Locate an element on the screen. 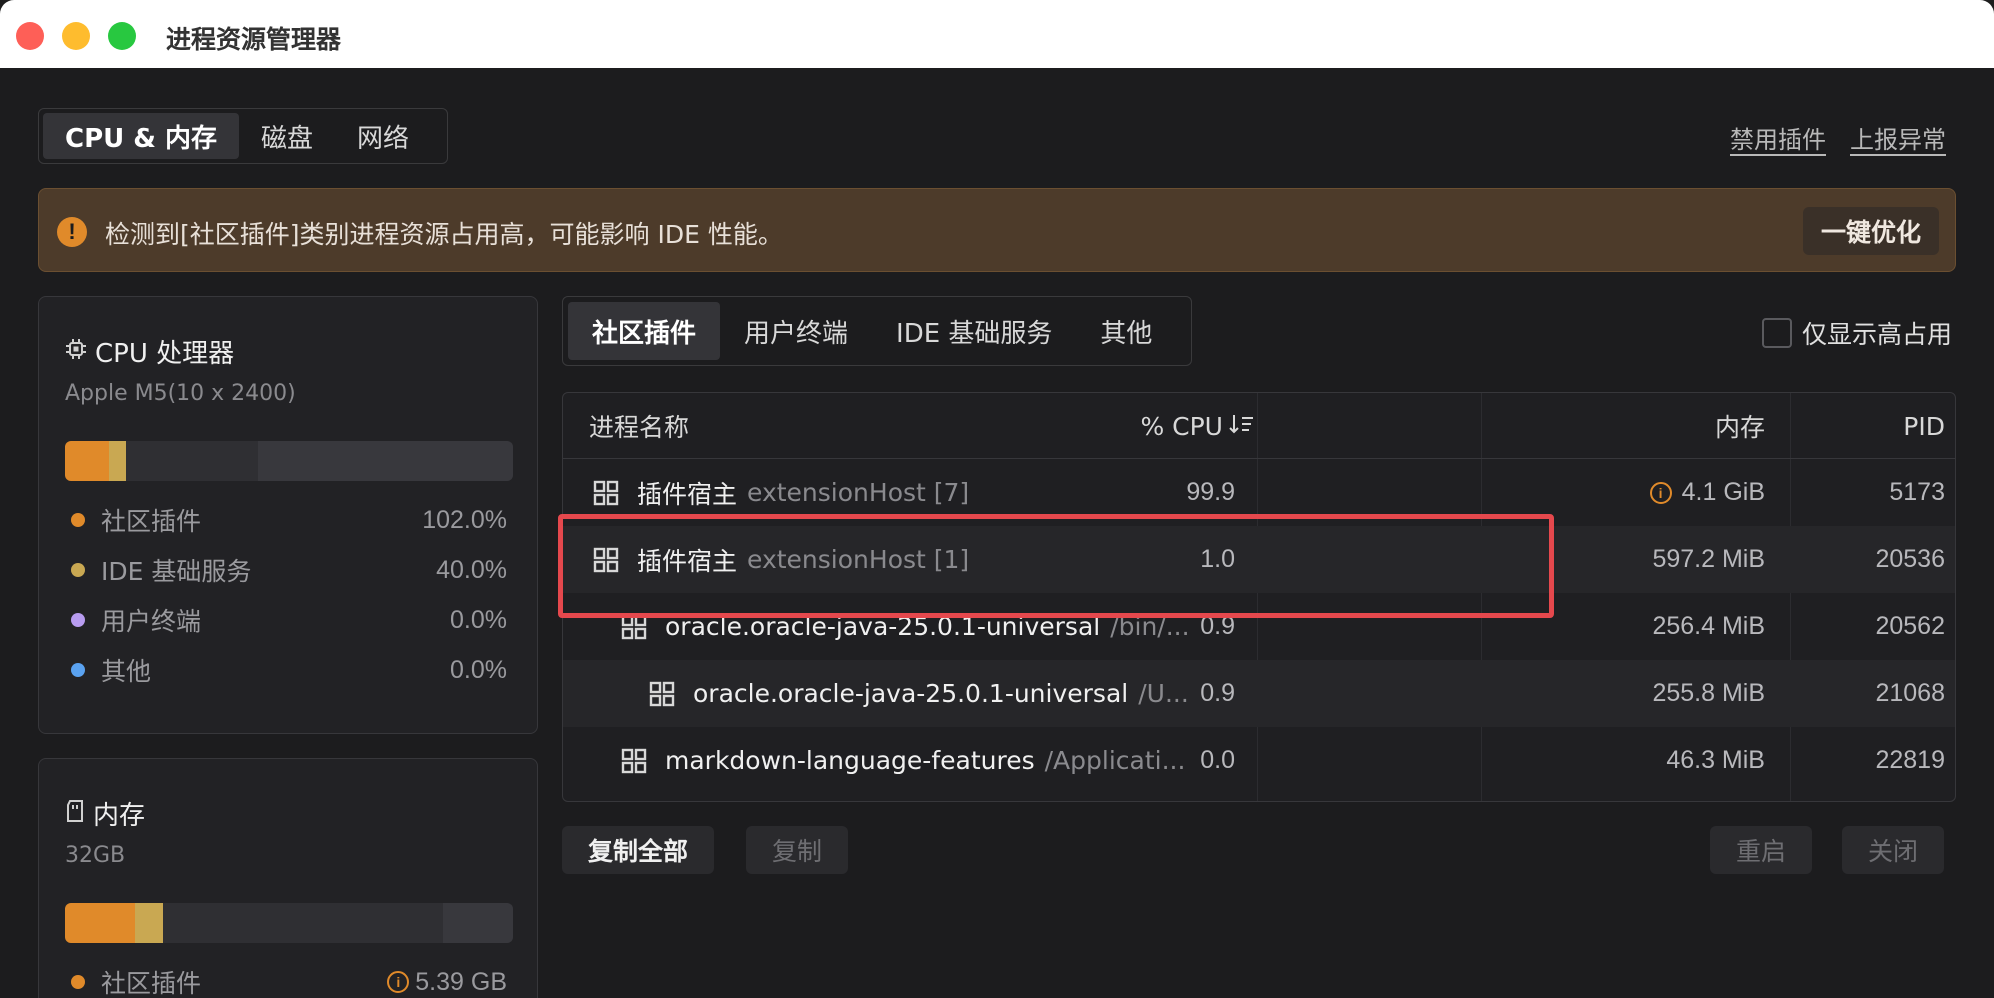 The height and width of the screenshot is (998, 1994). legend-item: IDE 基础服务 40.0% is located at coordinates (289, 570).